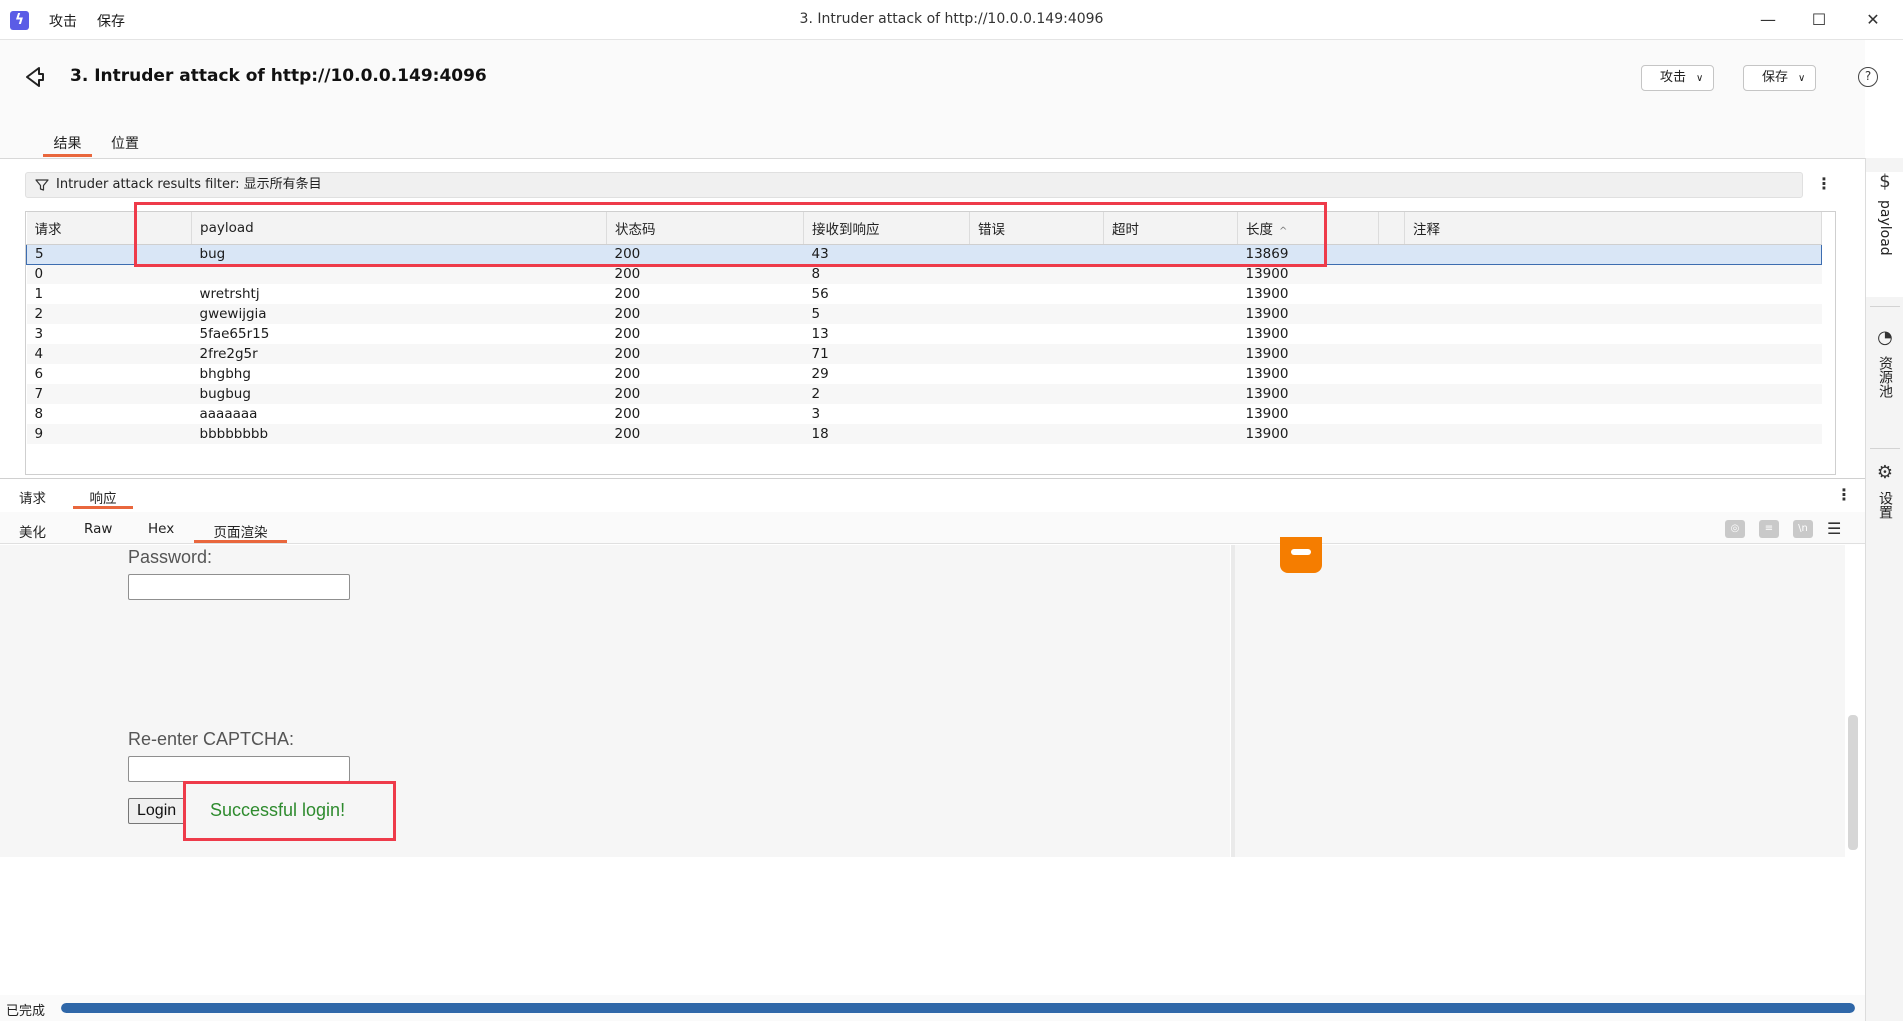 The image size is (1903, 1021). I want to click on column-header-error: 错误, so click(1036, 228).